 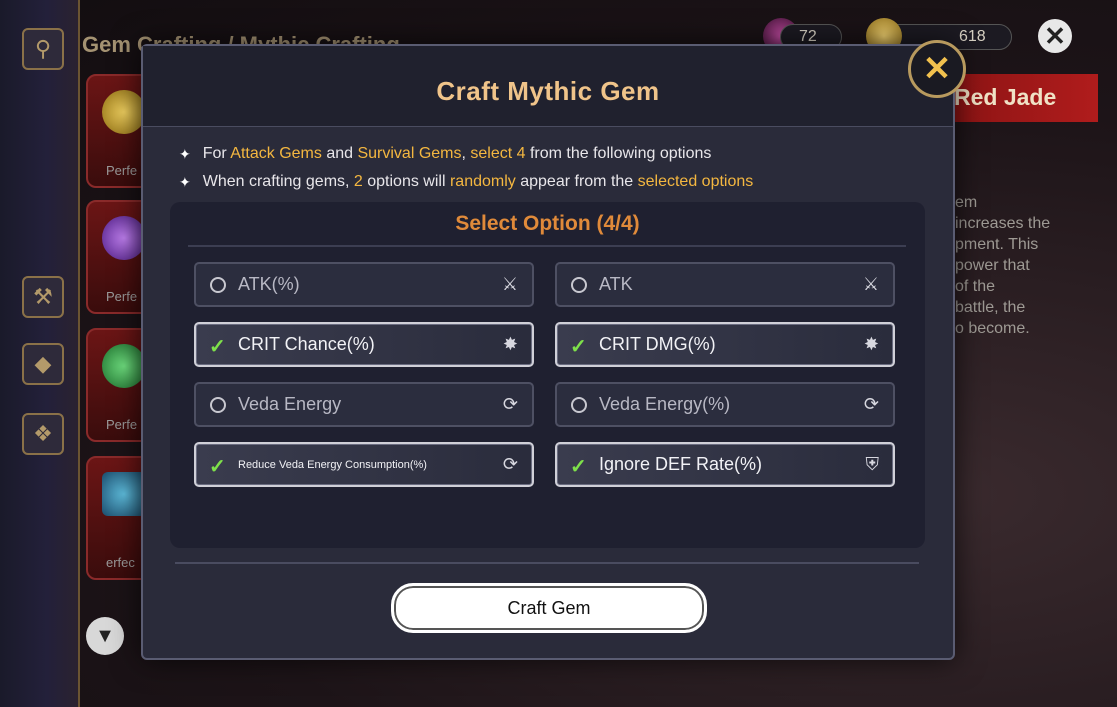 I want to click on option-crit-dmg: ✓ CRIT DMG(%) ✸, so click(x=725, y=344).